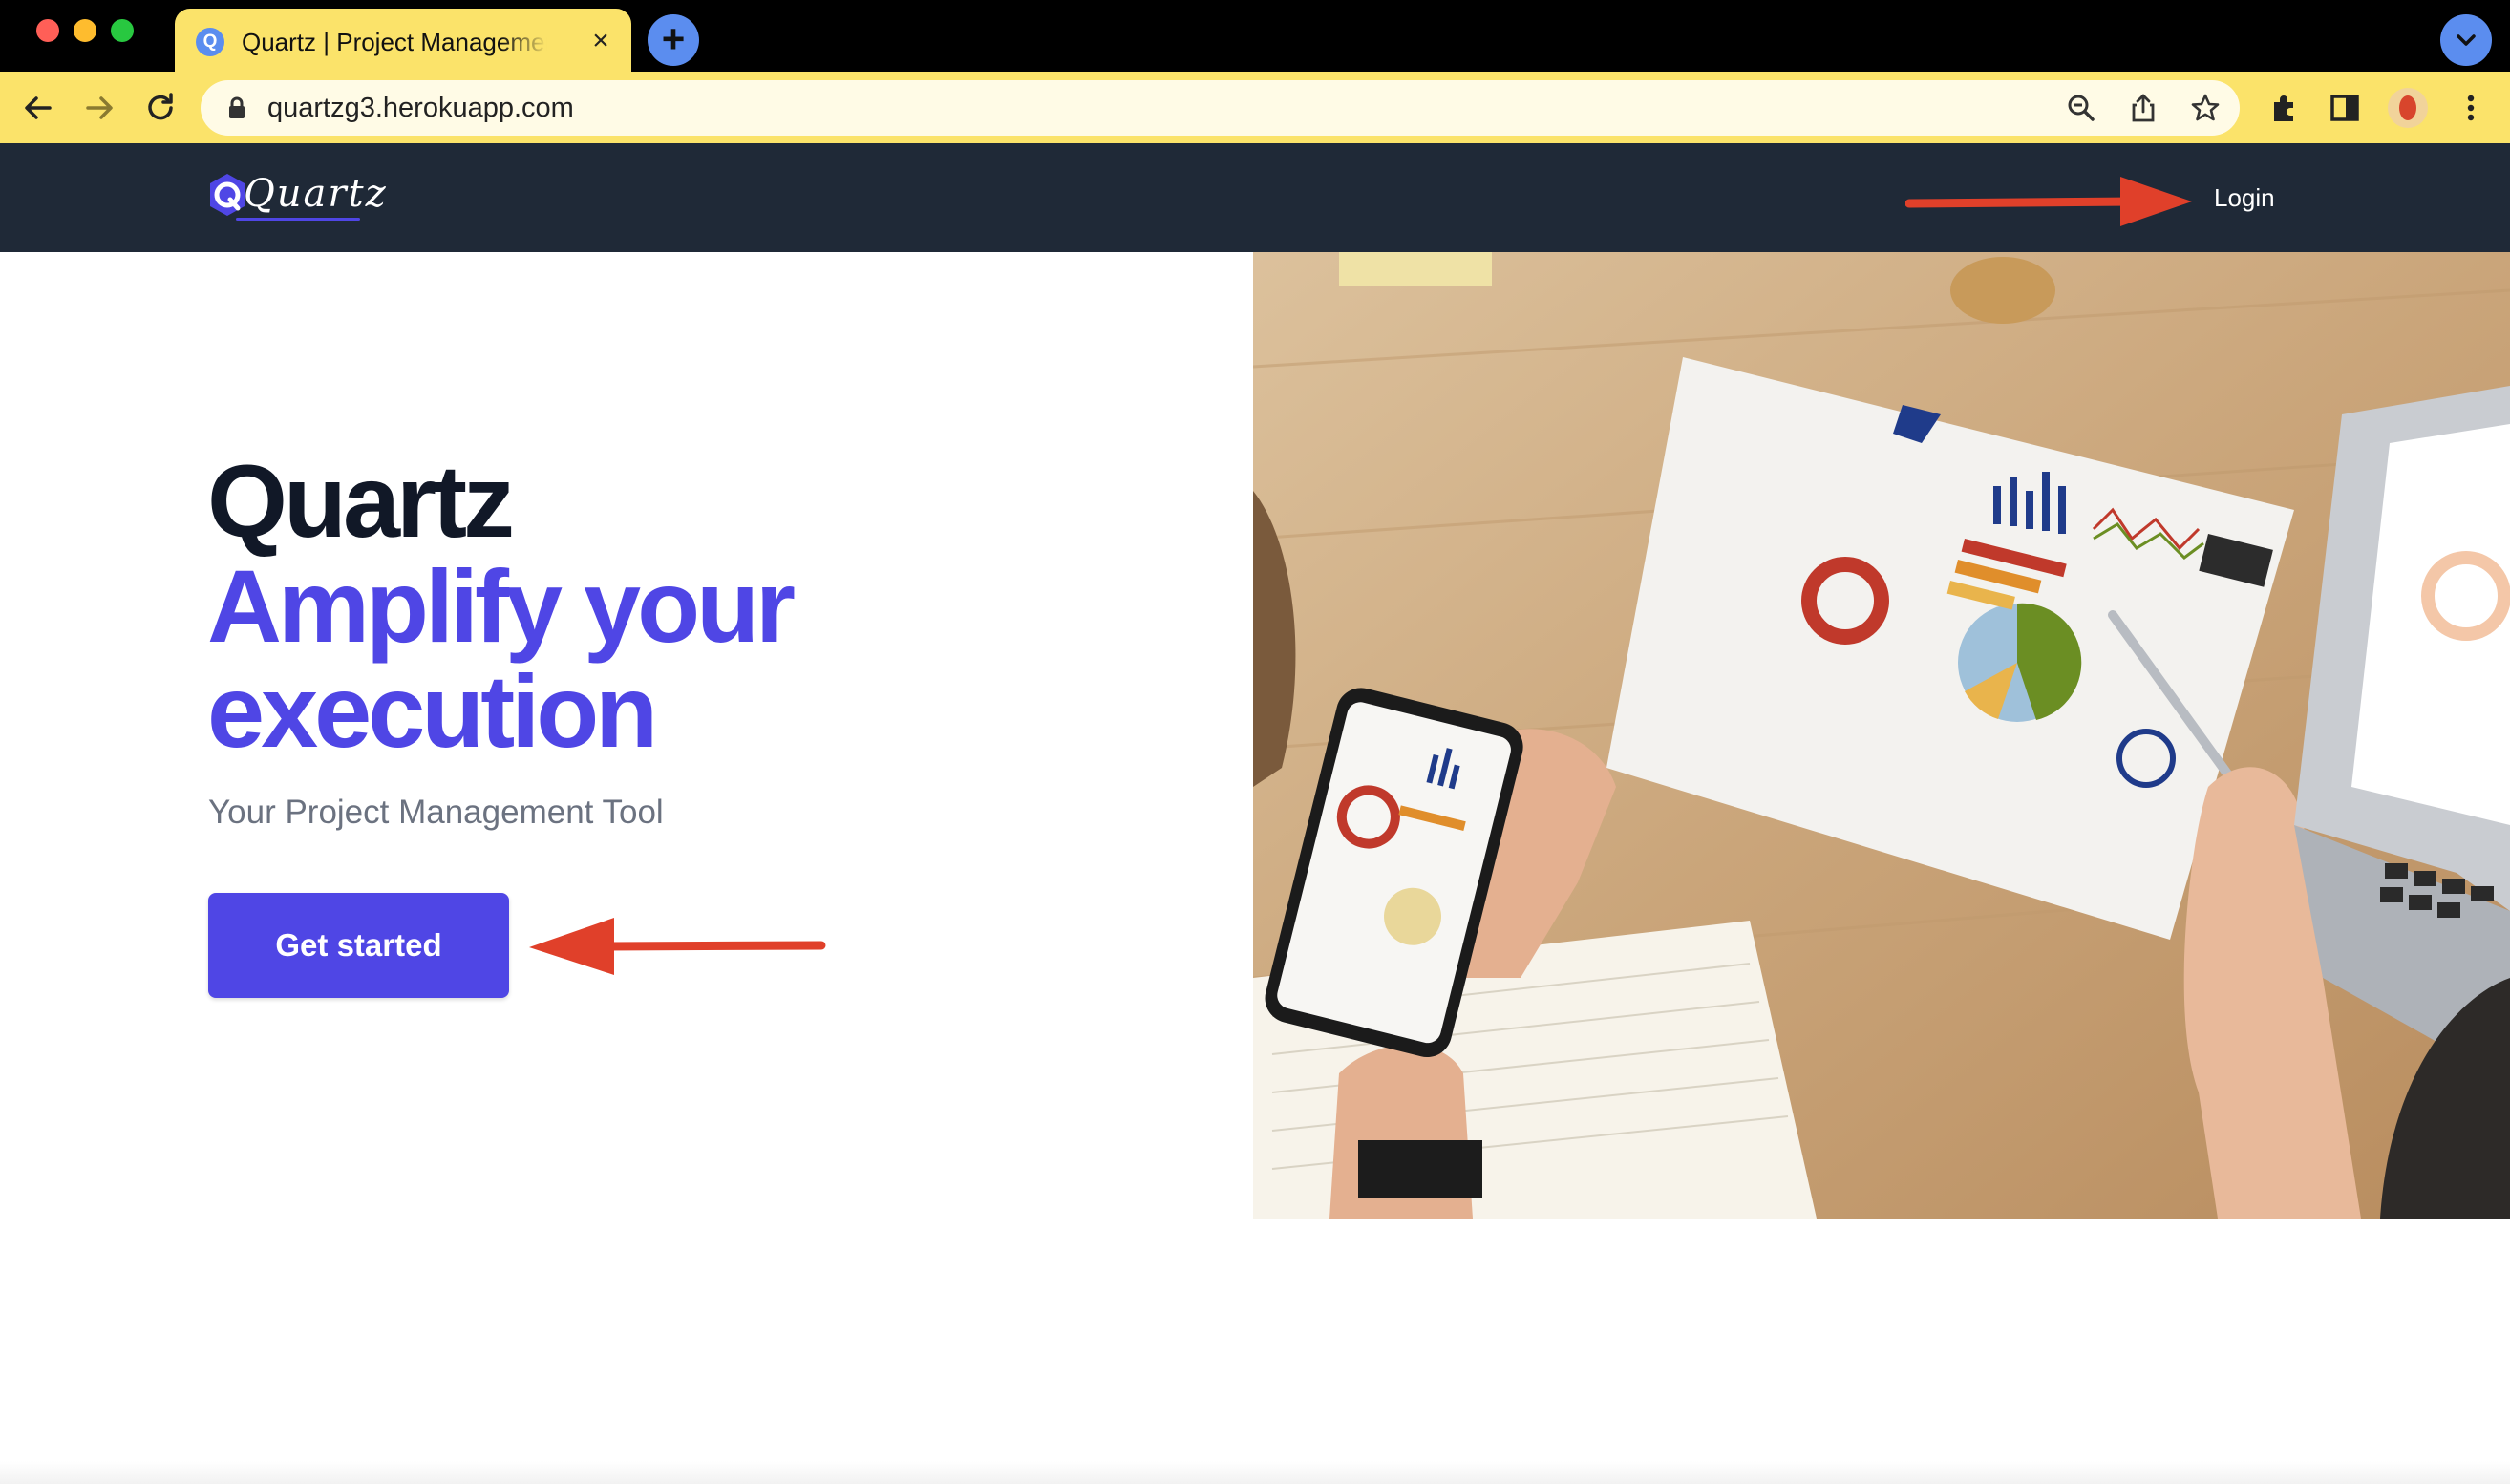 The width and height of the screenshot is (2510, 1484). I want to click on profile-avatar, so click(2408, 108).